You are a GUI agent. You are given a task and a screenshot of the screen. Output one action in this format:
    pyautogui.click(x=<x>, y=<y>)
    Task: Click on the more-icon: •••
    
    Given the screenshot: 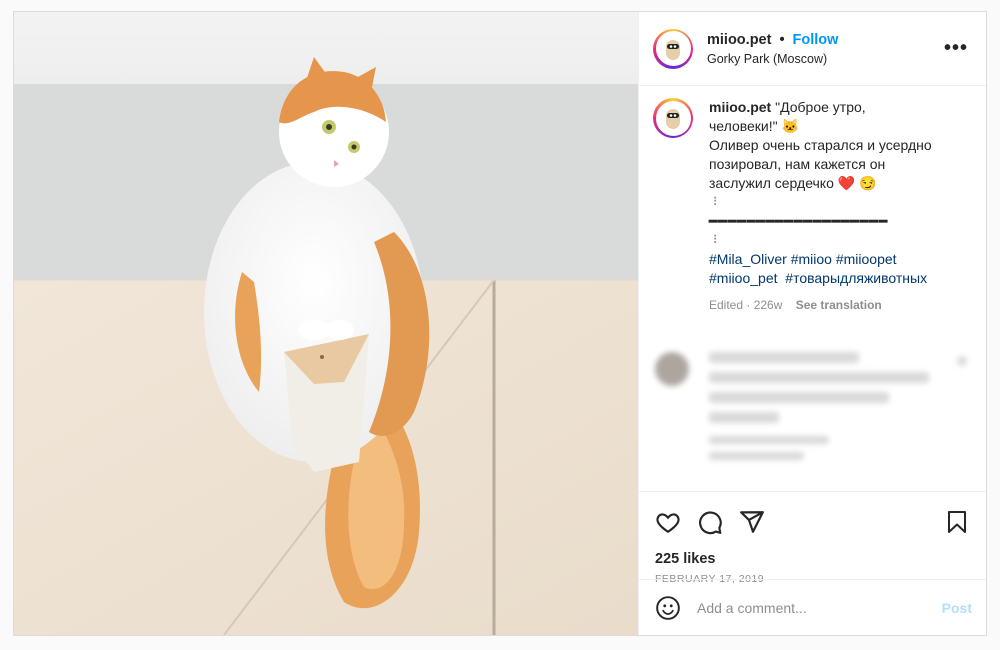 What is the action you would take?
    pyautogui.click(x=956, y=48)
    